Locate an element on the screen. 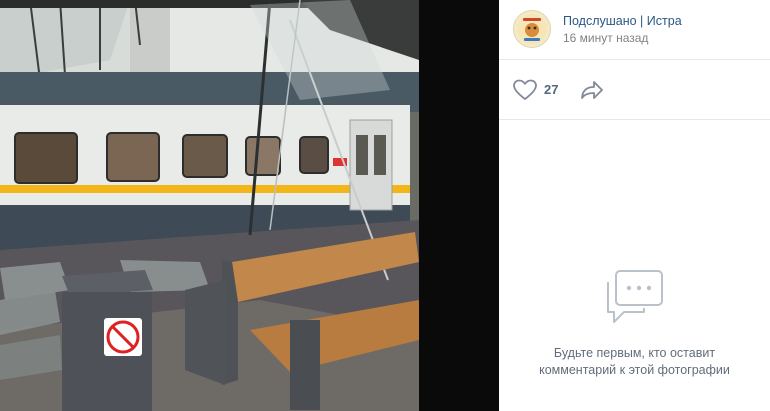 The height and width of the screenshot is (411, 770). empty-comments-line2: комментарий к этой фотографии is located at coordinates (634, 370).